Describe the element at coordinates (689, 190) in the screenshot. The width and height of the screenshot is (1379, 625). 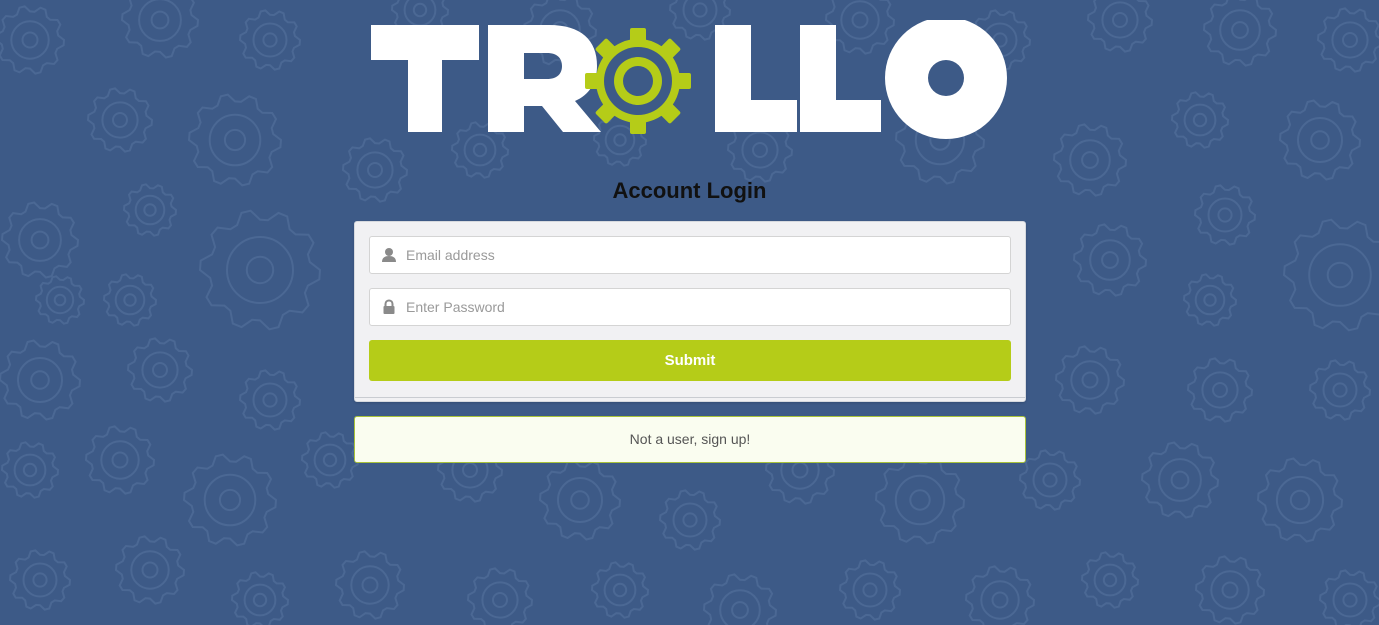
I see `page-title: Account Login` at that location.